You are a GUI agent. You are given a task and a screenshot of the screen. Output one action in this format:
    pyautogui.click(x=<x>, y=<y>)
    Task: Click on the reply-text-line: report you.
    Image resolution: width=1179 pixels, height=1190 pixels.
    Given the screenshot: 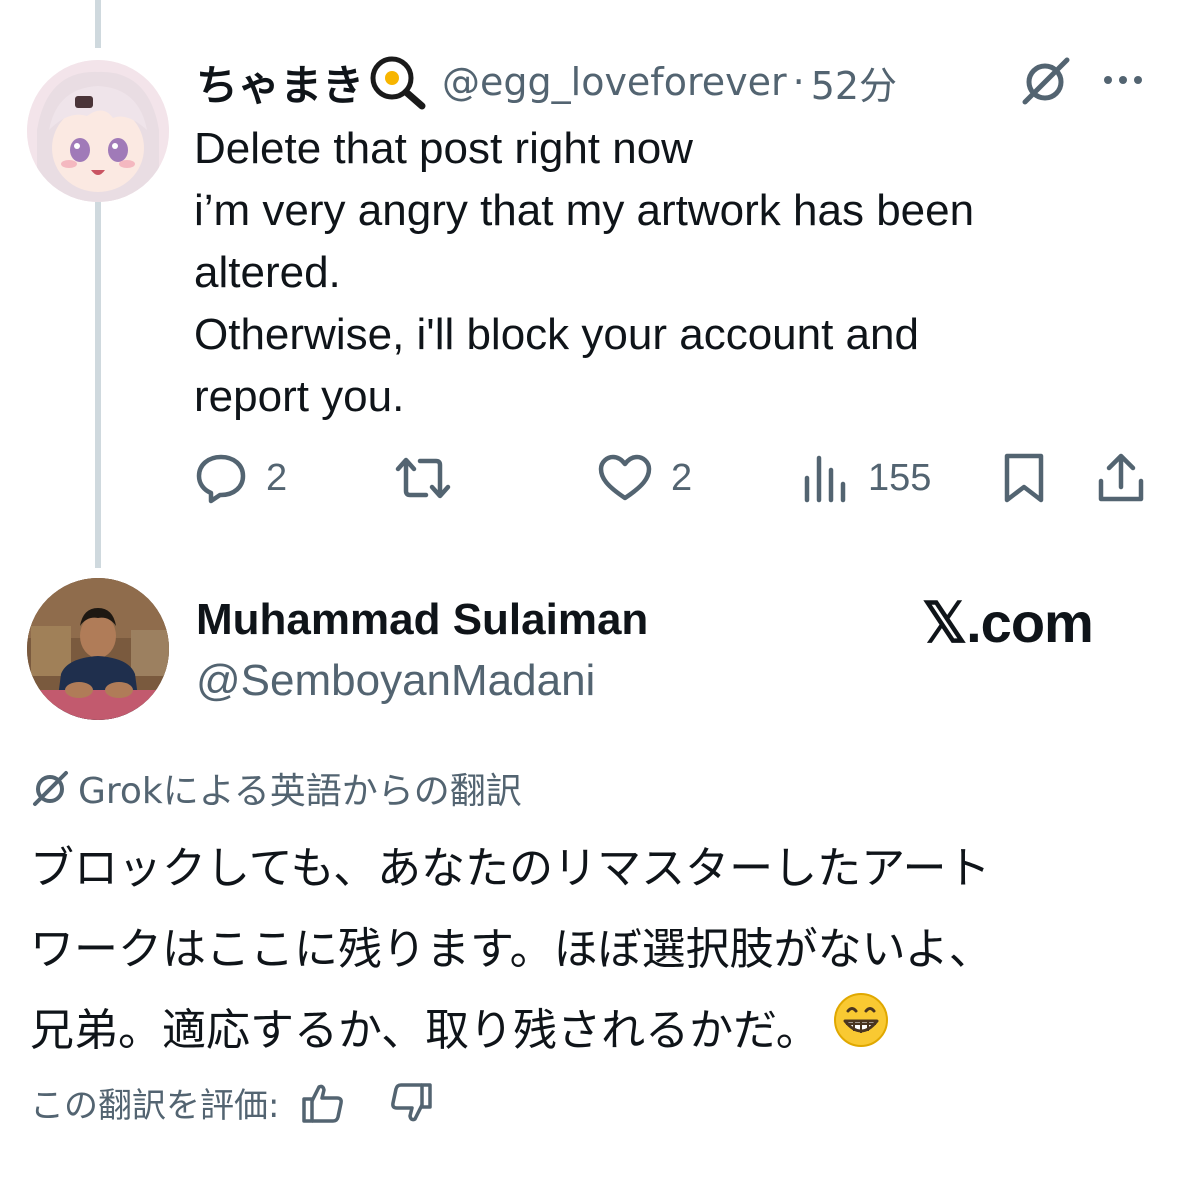 What is the action you would take?
    pyautogui.click(x=299, y=396)
    